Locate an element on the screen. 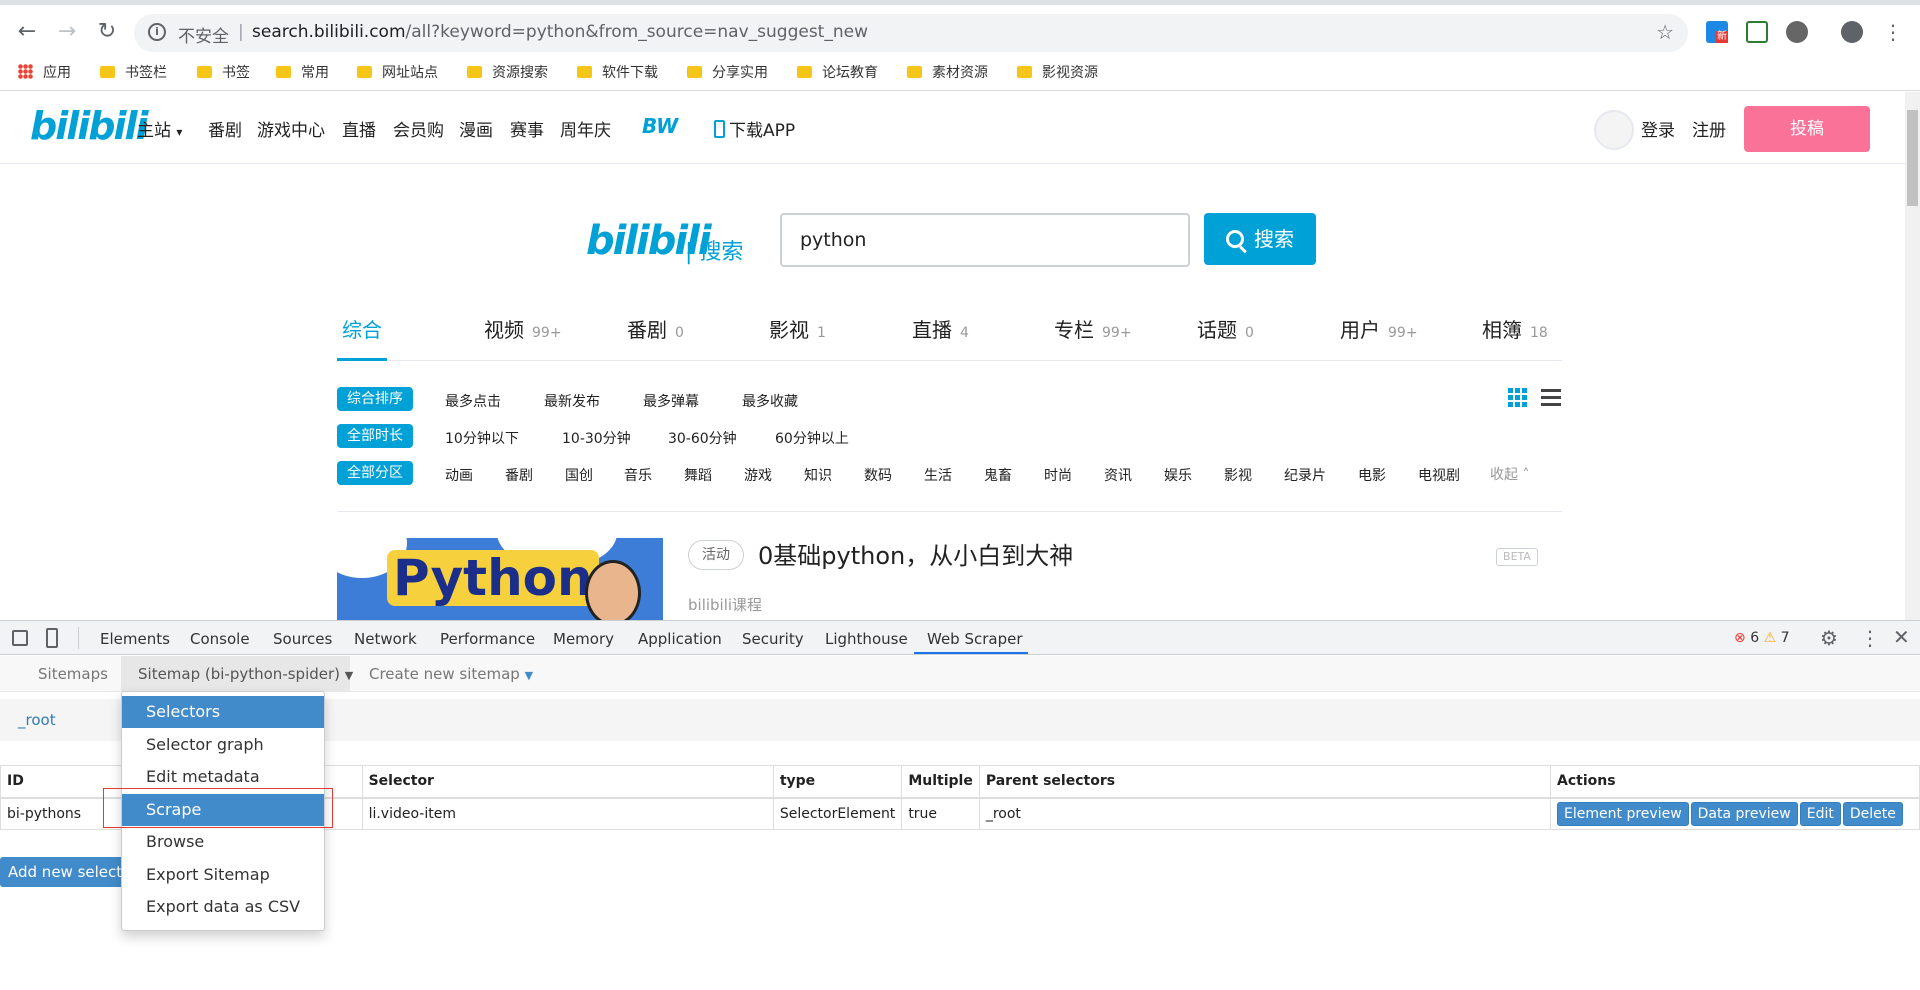 The width and height of the screenshot is (1920, 990). nav-main: 主站 ▾ is located at coordinates (159, 128).